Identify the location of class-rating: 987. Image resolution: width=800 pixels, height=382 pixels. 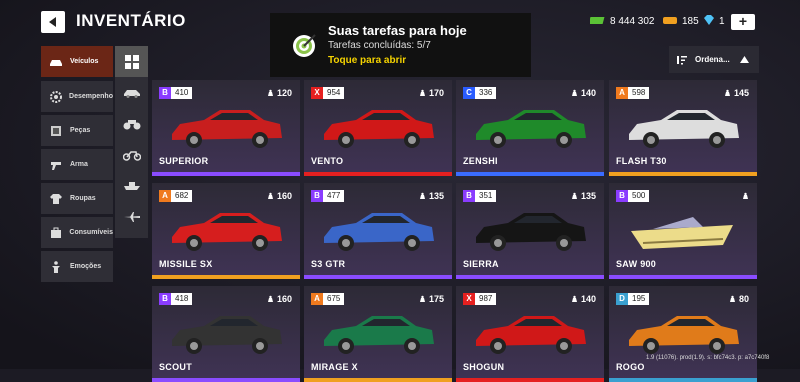
(486, 299).